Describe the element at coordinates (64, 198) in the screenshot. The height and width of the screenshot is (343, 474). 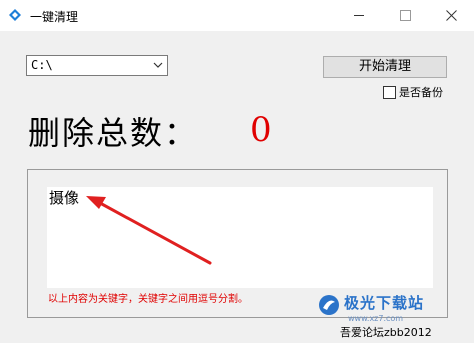
I see `keyword-text: 摄像` at that location.